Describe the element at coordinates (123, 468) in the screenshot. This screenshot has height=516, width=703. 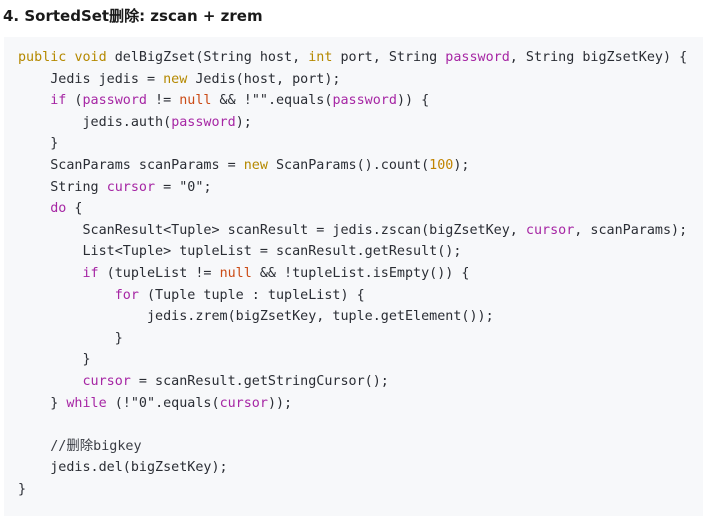
I see `code-line: jedis.del(bigZsetKey);` at that location.